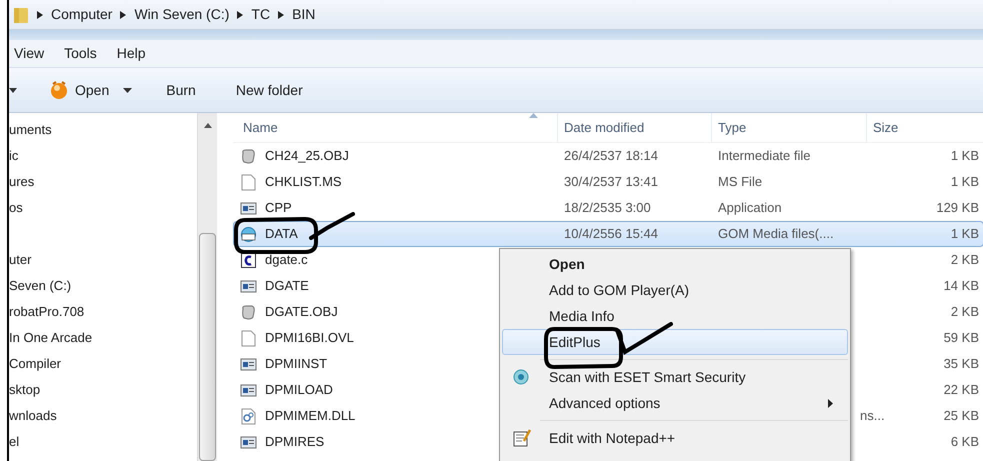  I want to click on size-cell: 25 KB, so click(961, 416).